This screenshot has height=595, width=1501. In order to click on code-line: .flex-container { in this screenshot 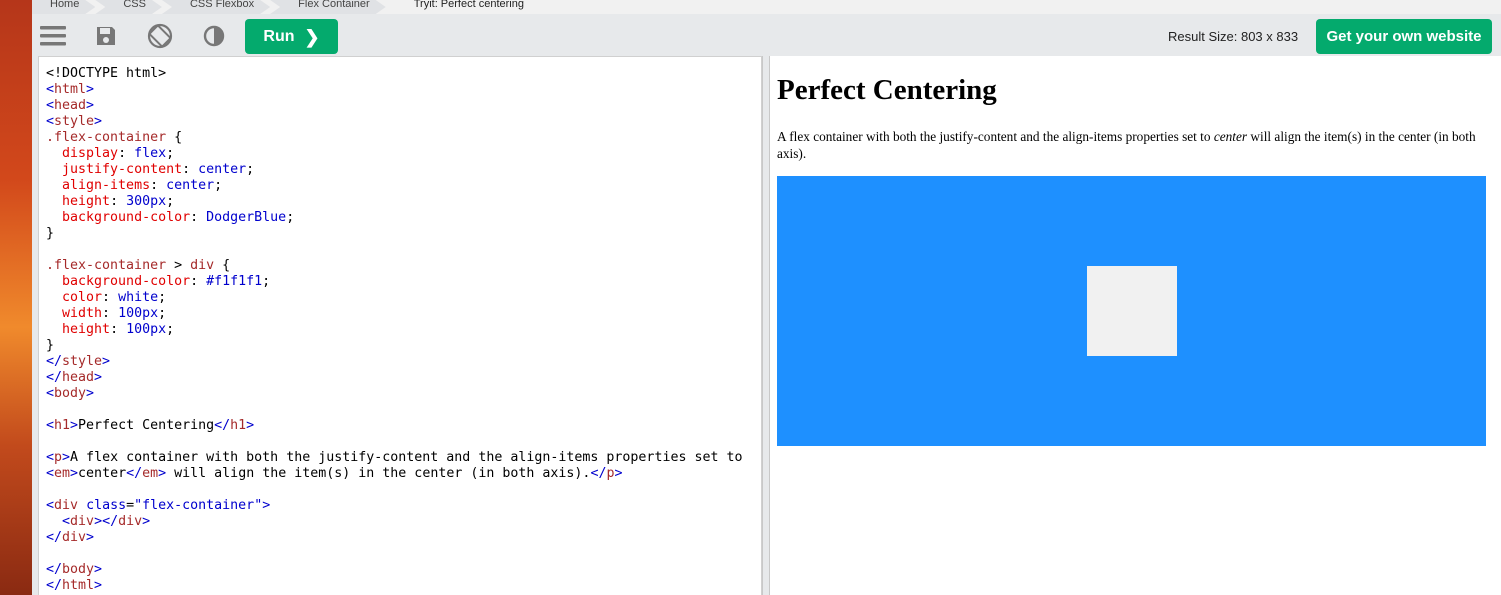, I will do `click(394, 138)`.